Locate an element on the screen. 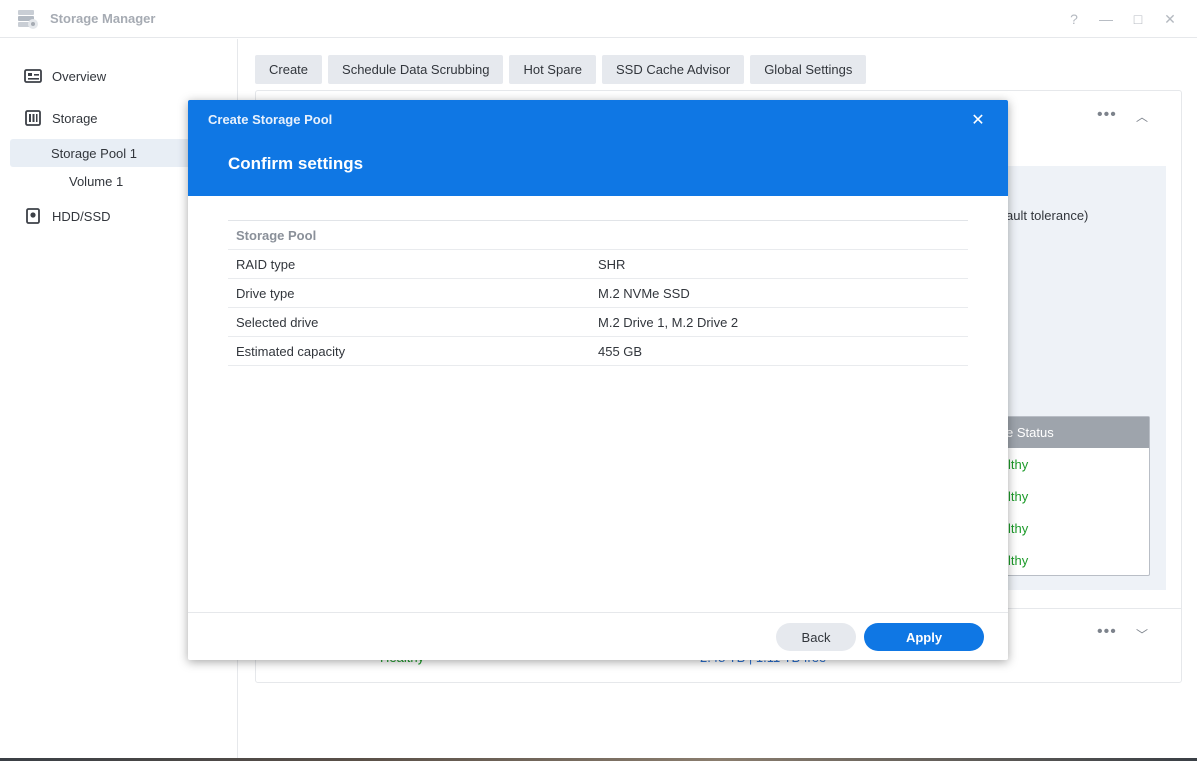 This screenshot has height=761, width=1197. dialog-header: Create Storage Pool ✕ Confirm settings is located at coordinates (598, 148).